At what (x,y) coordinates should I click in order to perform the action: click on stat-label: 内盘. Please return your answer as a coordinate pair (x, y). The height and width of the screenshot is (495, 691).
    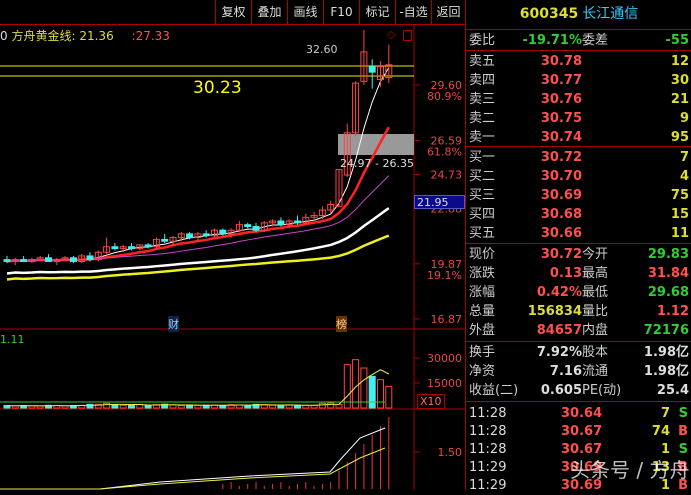
    Looking at the image, I should click on (595, 330).